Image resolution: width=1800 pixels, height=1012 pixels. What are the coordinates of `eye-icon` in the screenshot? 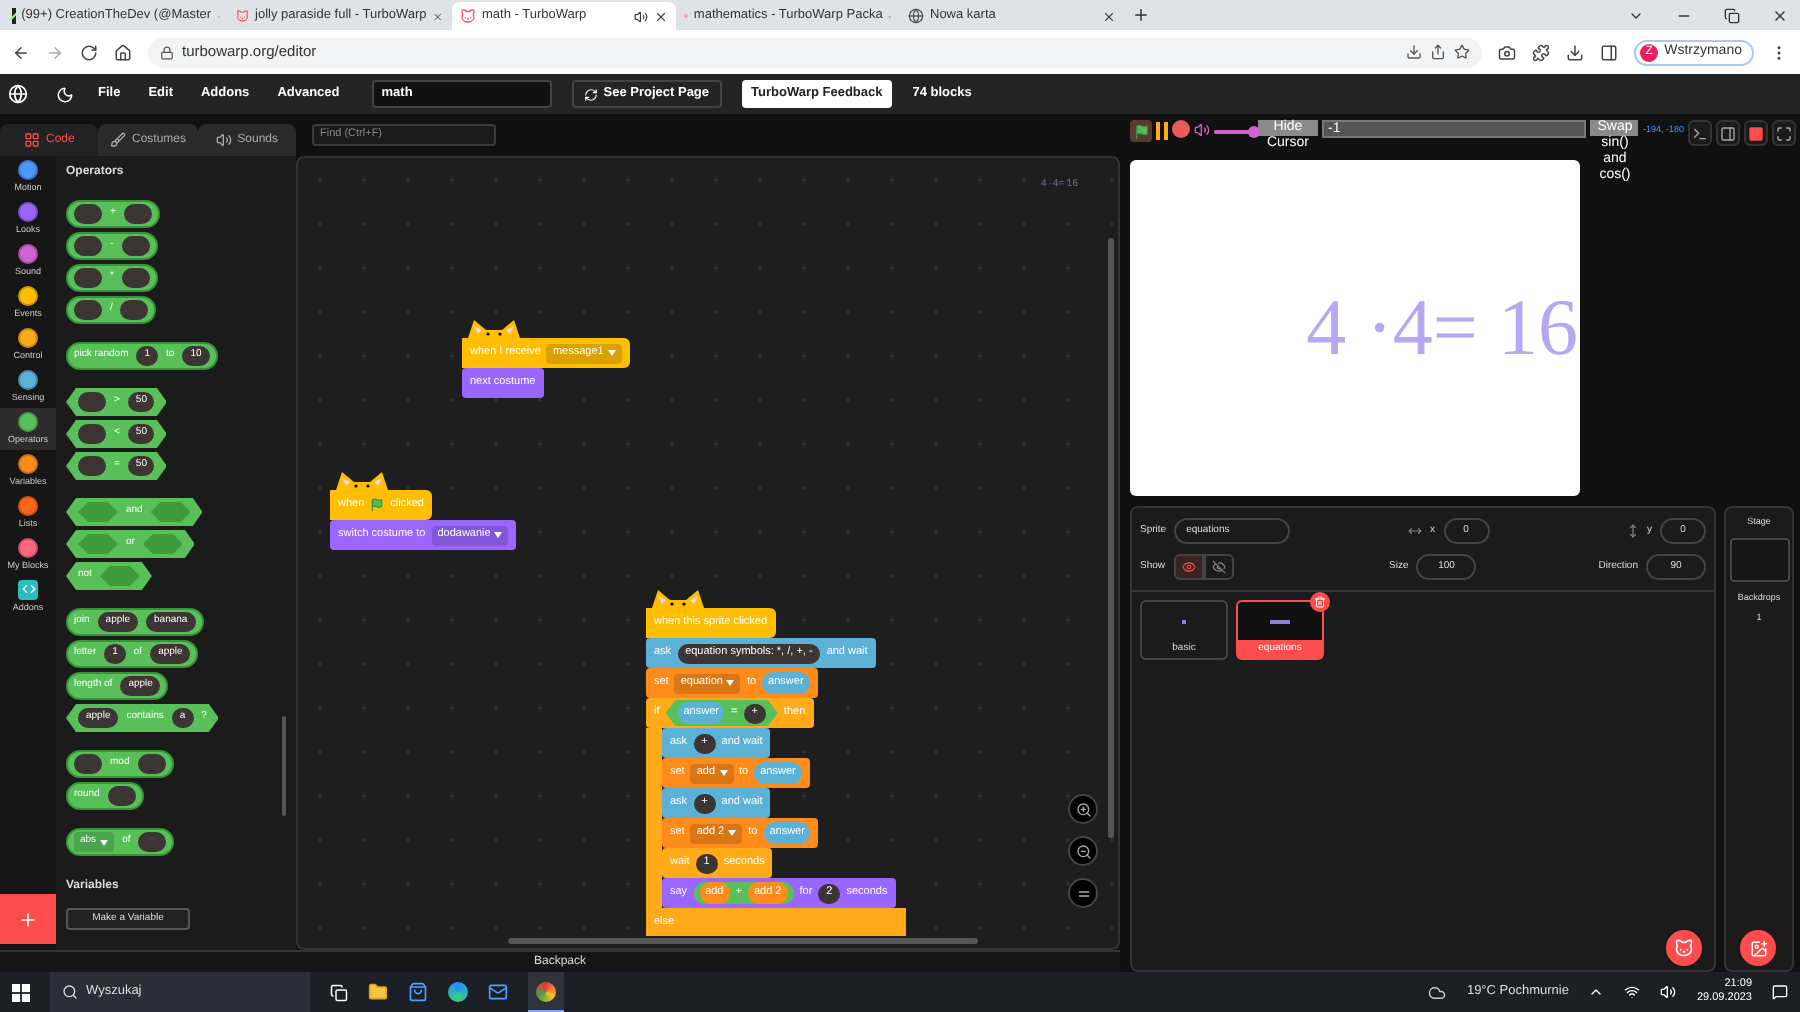 It's located at (1188, 567).